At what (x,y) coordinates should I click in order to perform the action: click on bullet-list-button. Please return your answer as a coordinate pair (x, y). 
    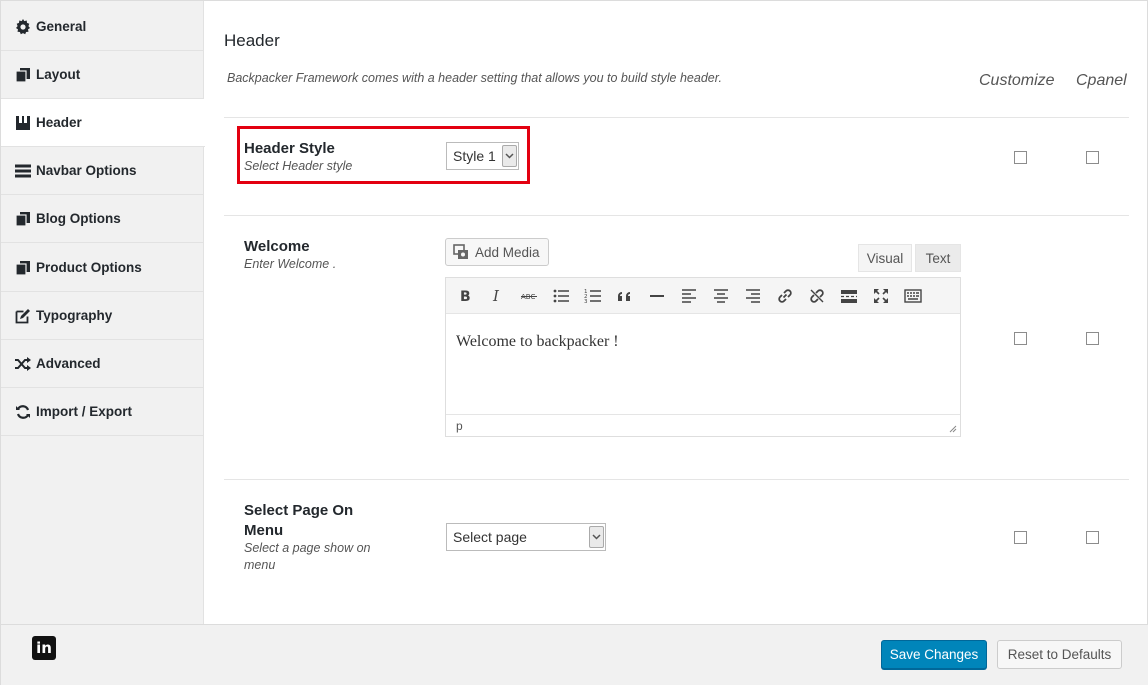
    Looking at the image, I should click on (561, 296).